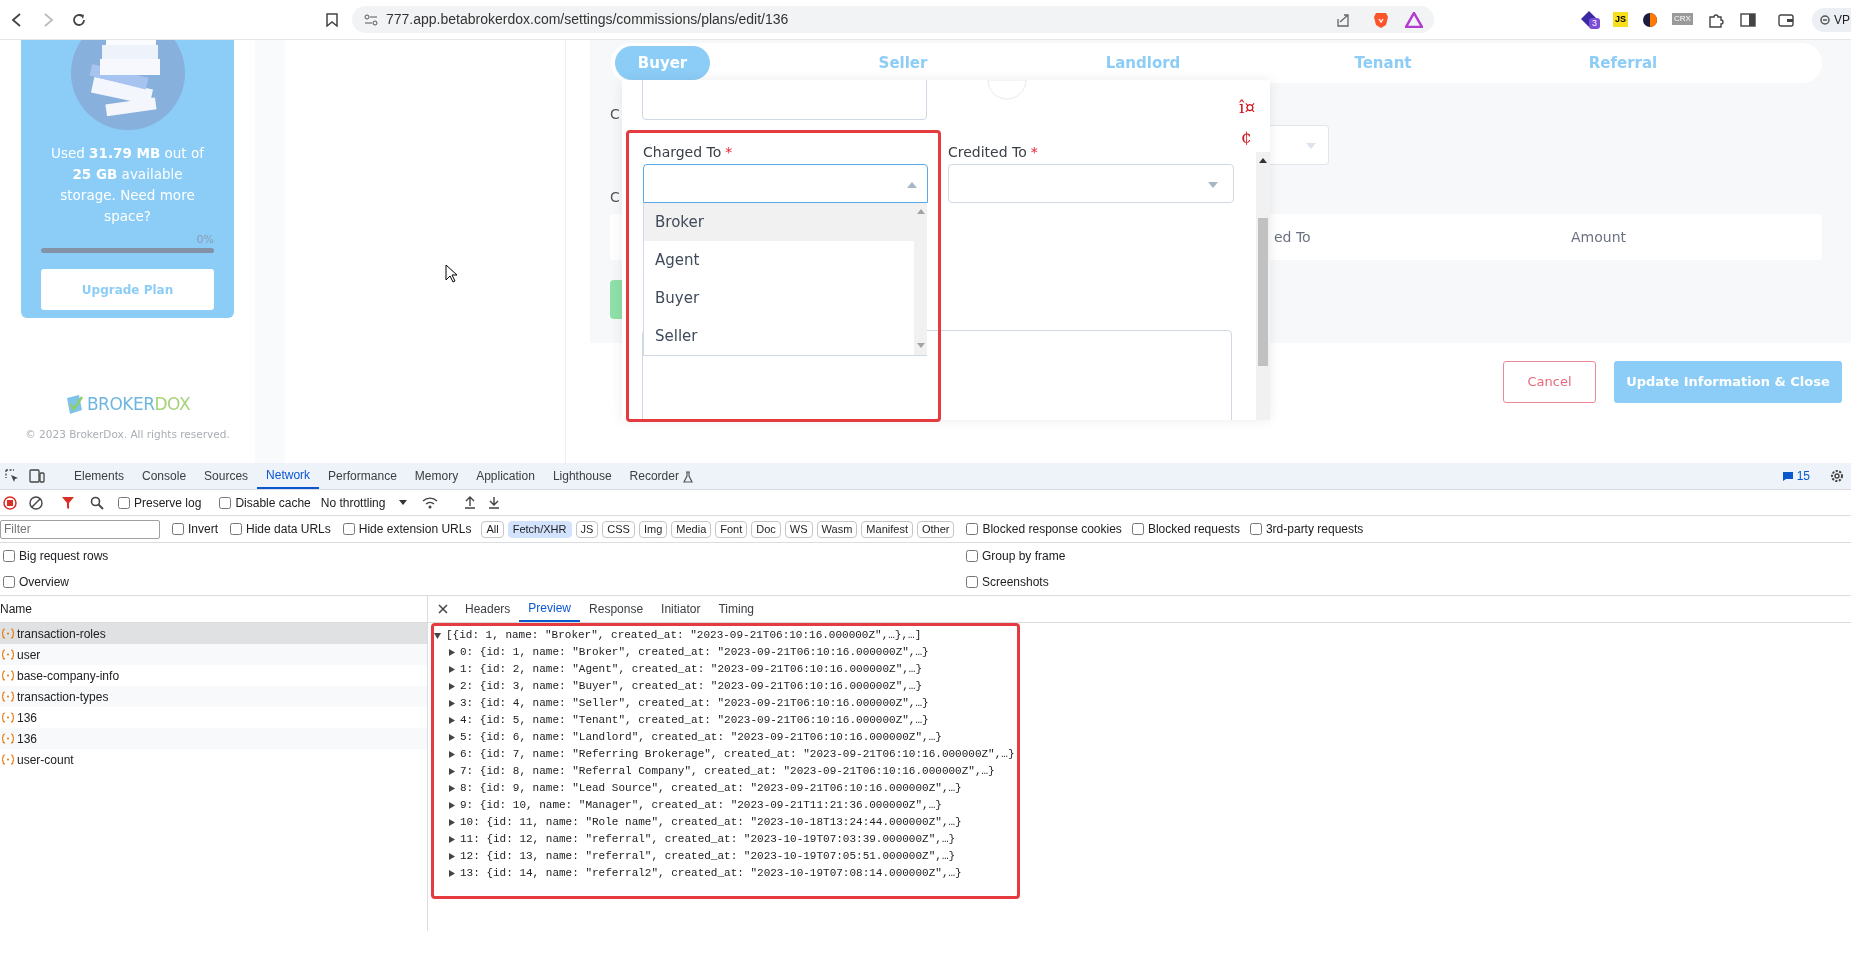 The width and height of the screenshot is (1851, 958). What do you see at coordinates (492, 529) in the screenshot?
I see `type-filter-button: All` at bounding box center [492, 529].